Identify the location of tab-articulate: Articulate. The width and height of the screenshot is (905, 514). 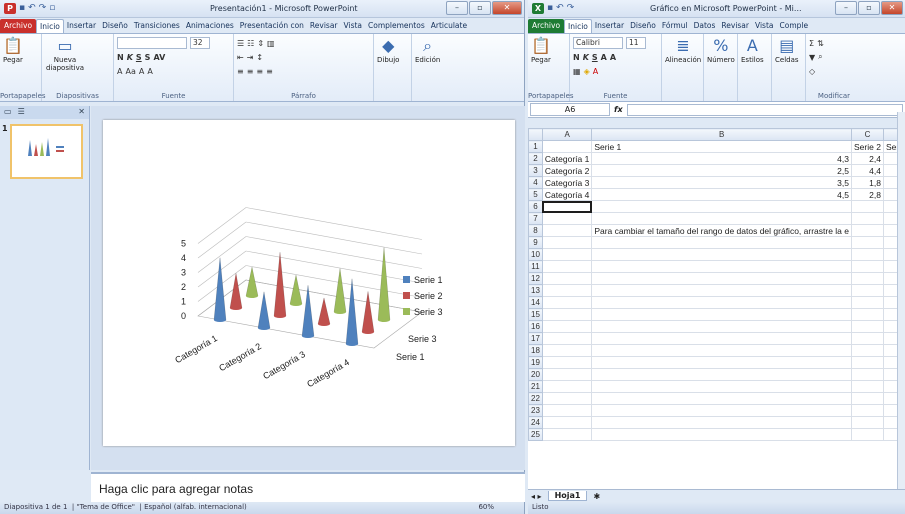
(449, 26).